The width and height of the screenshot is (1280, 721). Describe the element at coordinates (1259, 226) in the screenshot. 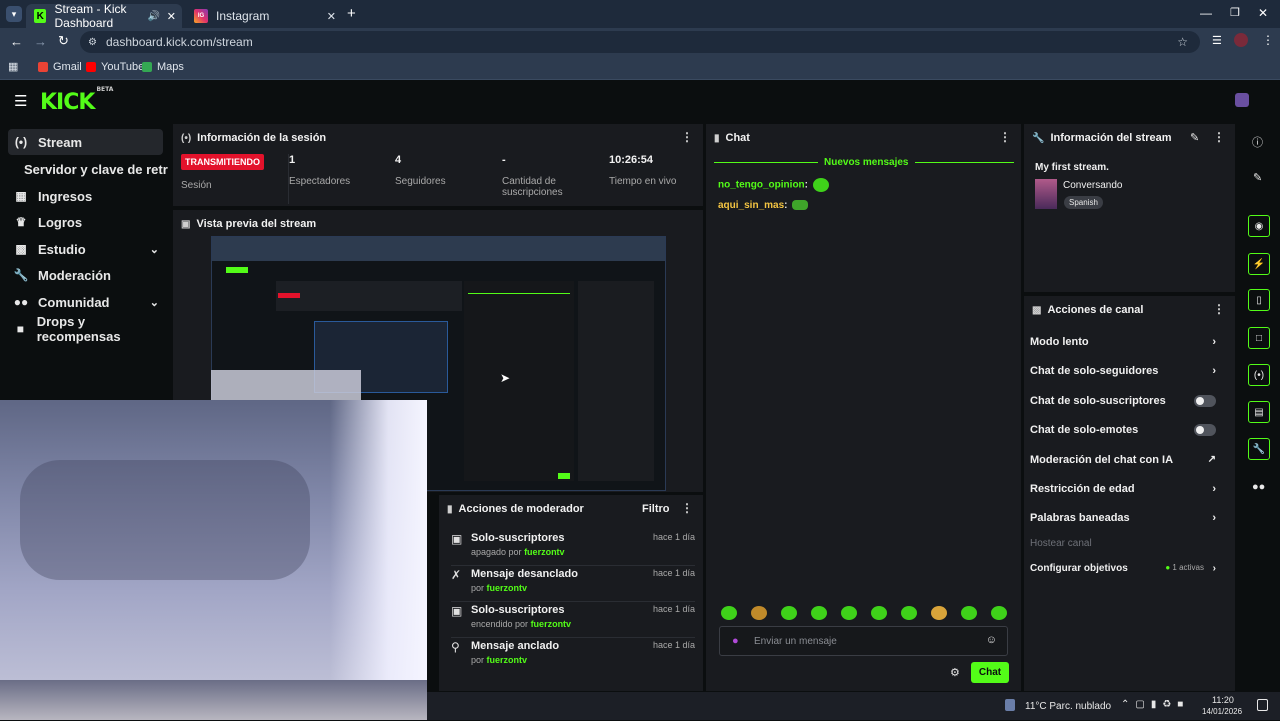

I see `rail-camera-button: ◉` at that location.